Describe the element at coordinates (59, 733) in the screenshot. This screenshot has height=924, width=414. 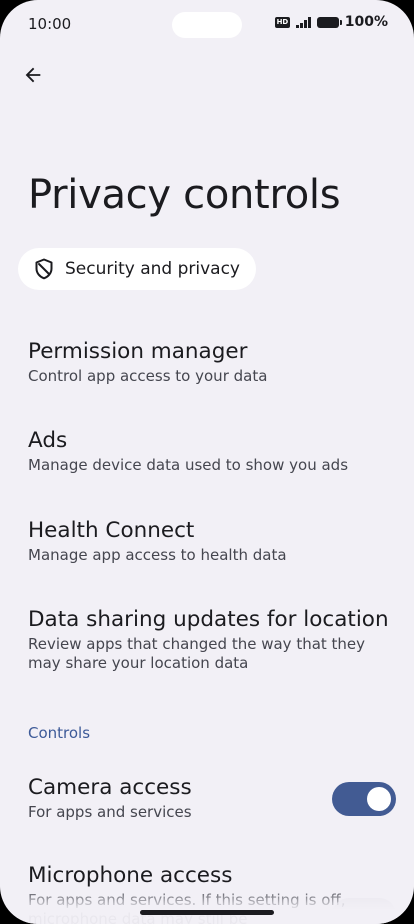
I see `section-header-controls: Controls` at that location.